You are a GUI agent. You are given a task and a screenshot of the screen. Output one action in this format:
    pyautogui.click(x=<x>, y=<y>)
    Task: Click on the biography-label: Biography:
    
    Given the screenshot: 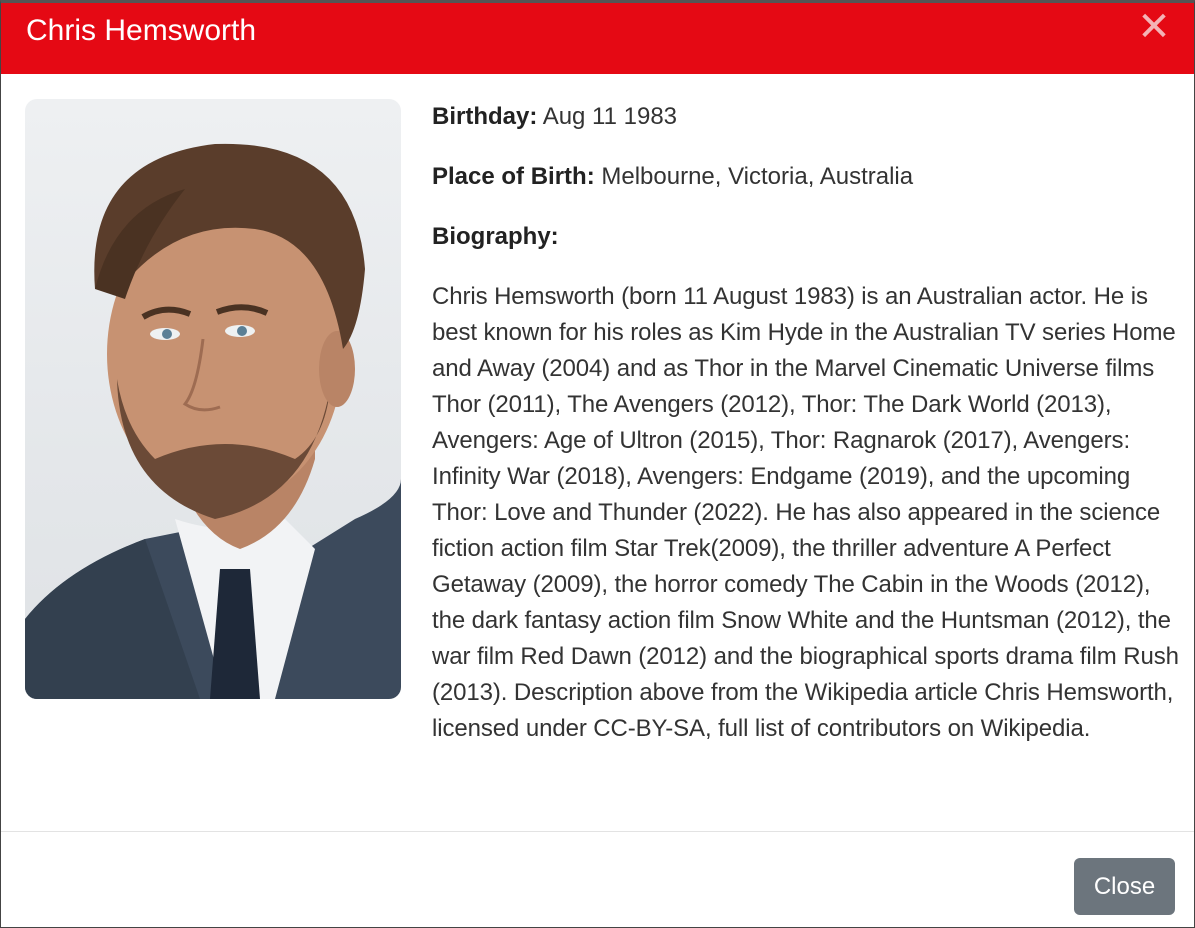 What is the action you would take?
    pyautogui.click(x=495, y=236)
    